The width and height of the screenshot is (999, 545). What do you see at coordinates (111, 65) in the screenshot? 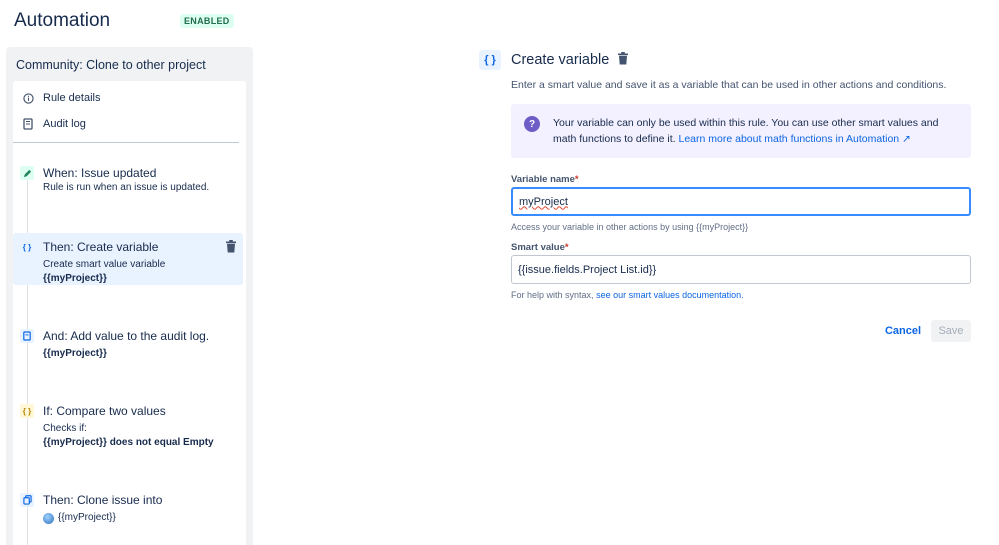
I see `rule-title: Community: Clone to other project` at bounding box center [111, 65].